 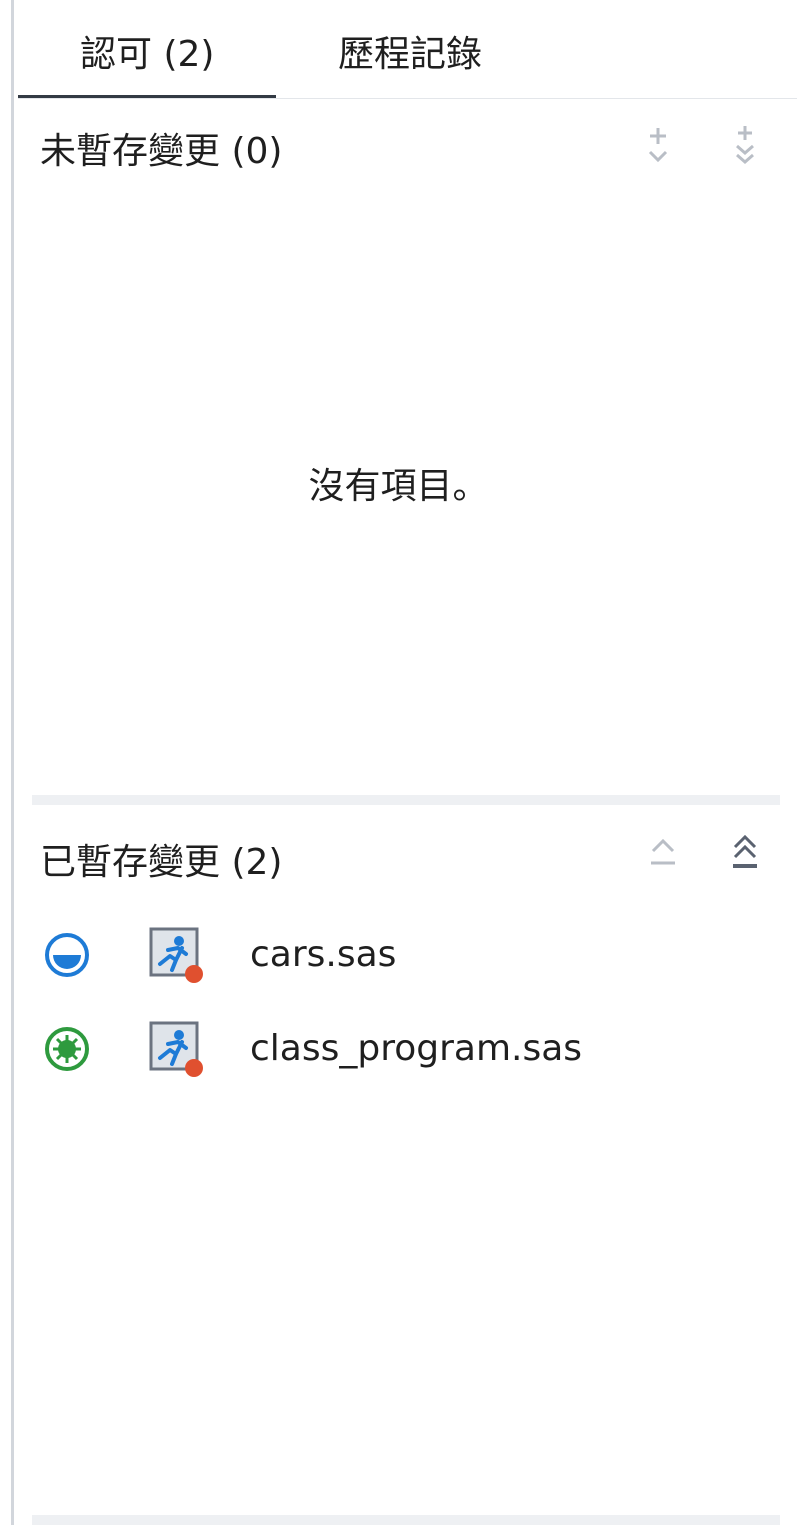 What do you see at coordinates (67, 955) in the screenshot?
I see `modified-status-icon` at bounding box center [67, 955].